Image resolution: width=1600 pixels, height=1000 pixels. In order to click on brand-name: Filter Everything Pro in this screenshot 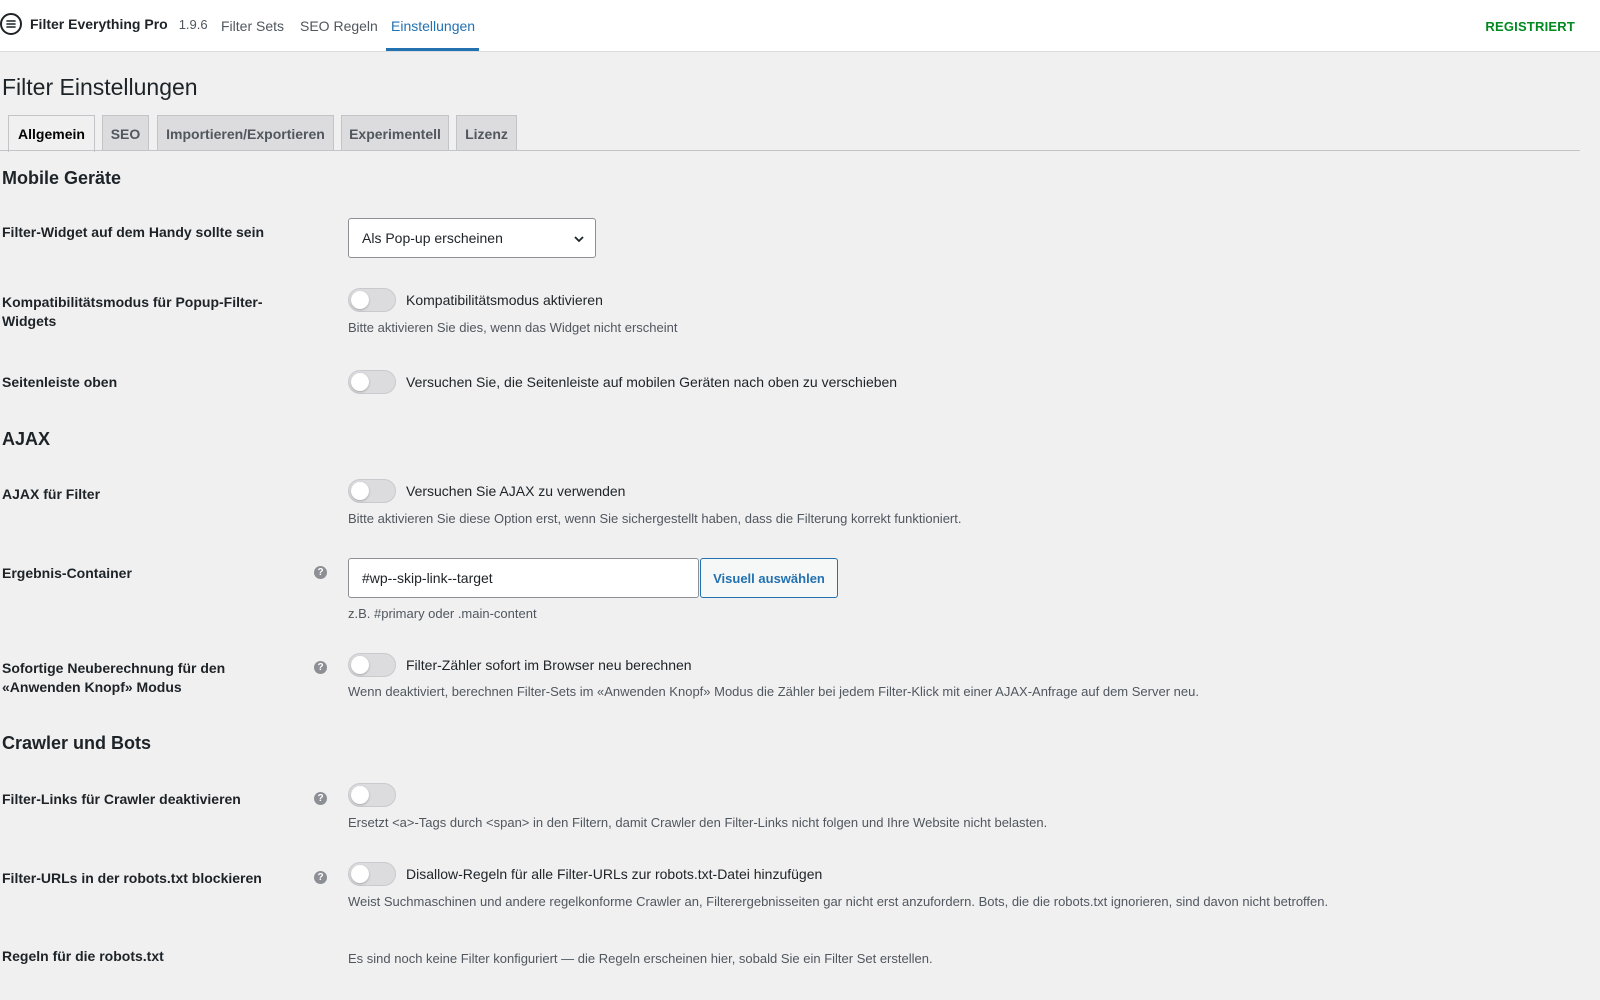, I will do `click(99, 24)`.